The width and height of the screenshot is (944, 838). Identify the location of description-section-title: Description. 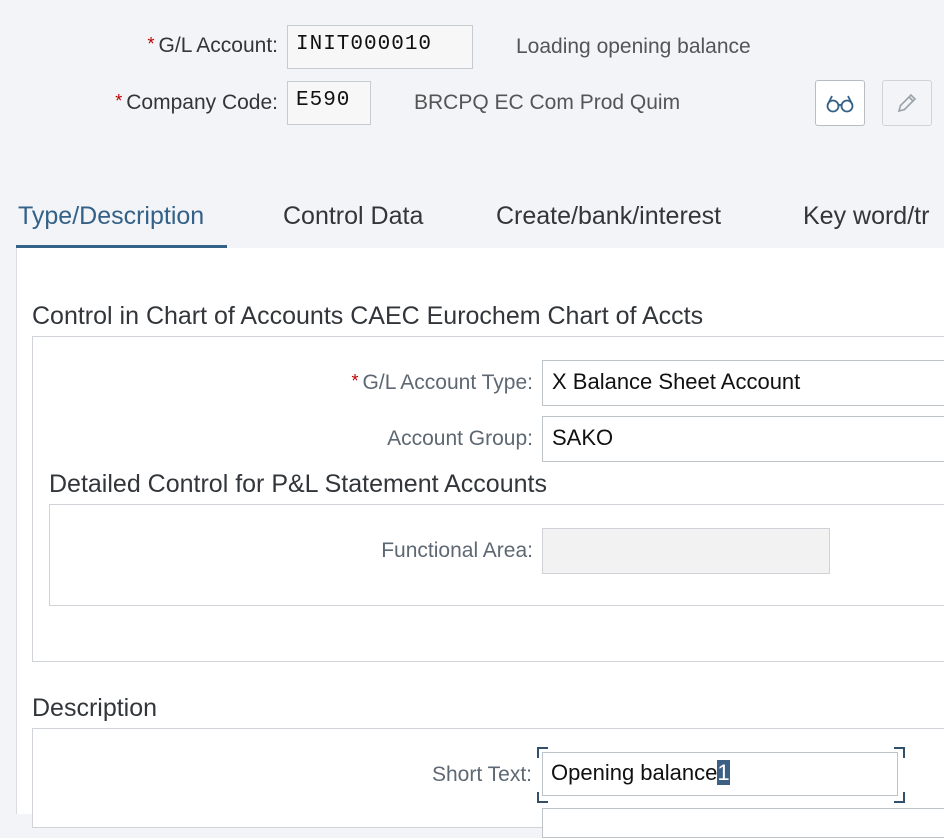
(95, 708).